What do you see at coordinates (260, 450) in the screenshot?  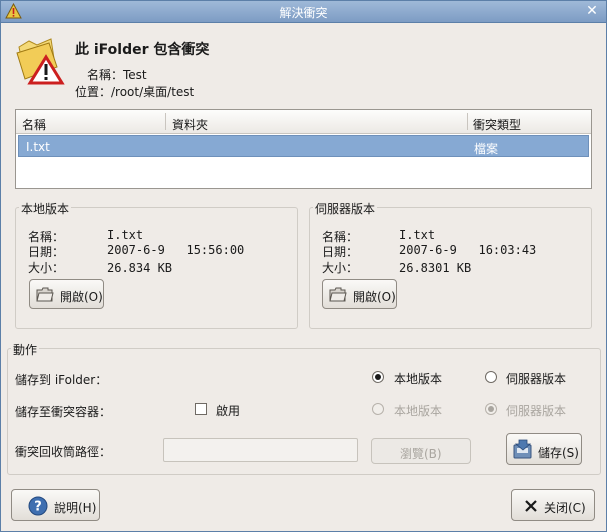 I see `recycle-path-input` at bounding box center [260, 450].